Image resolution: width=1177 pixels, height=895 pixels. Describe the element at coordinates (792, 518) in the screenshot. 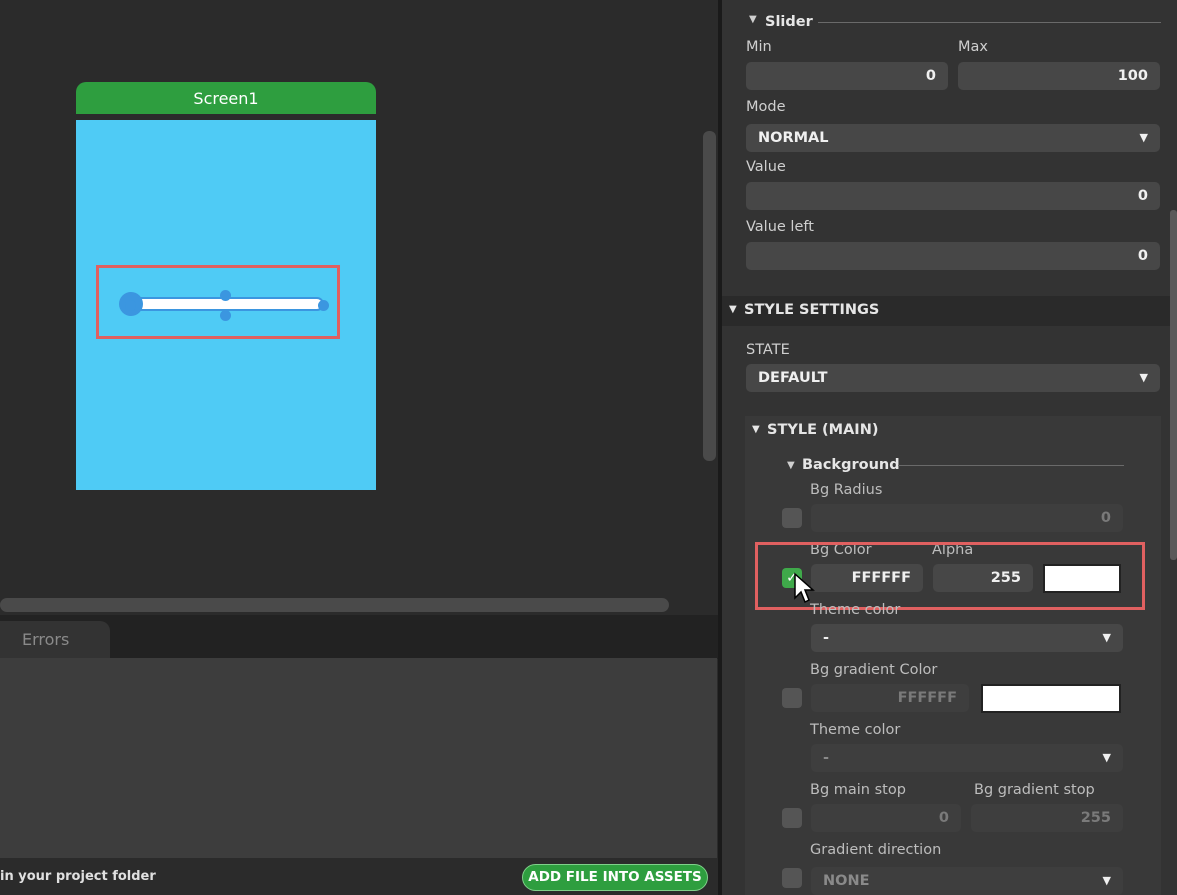

I see `bg-radius-checkbox` at that location.